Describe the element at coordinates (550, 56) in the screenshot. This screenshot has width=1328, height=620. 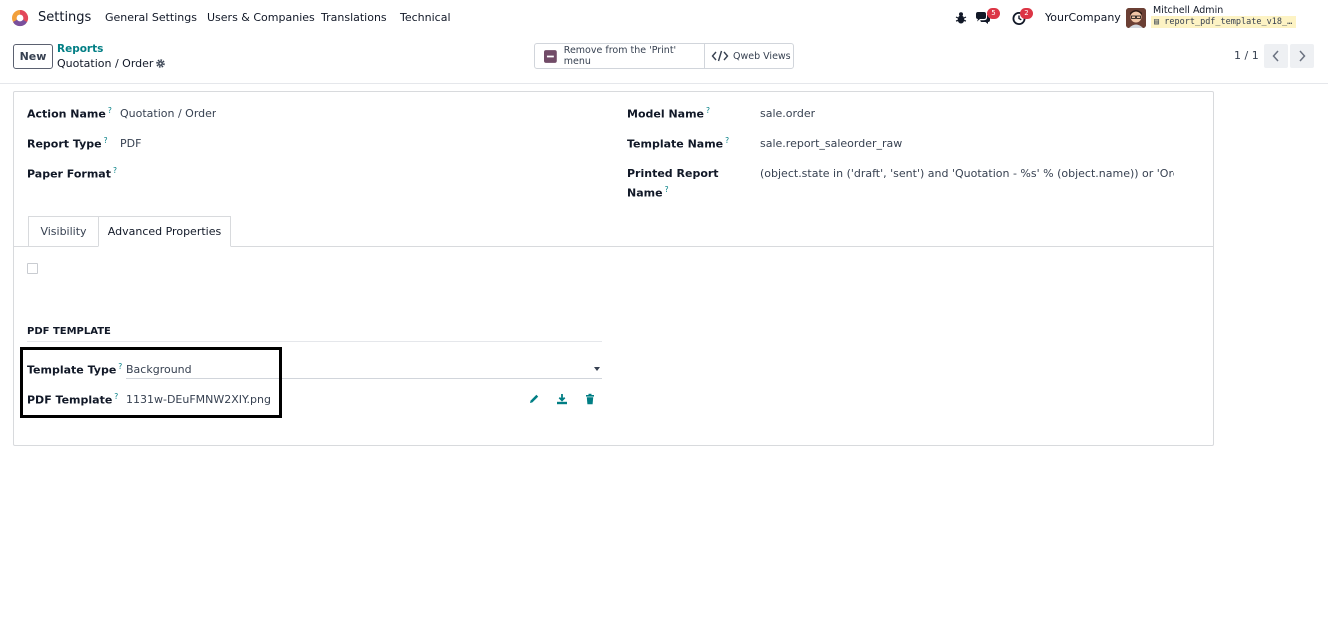
I see `minus-square-icon` at that location.